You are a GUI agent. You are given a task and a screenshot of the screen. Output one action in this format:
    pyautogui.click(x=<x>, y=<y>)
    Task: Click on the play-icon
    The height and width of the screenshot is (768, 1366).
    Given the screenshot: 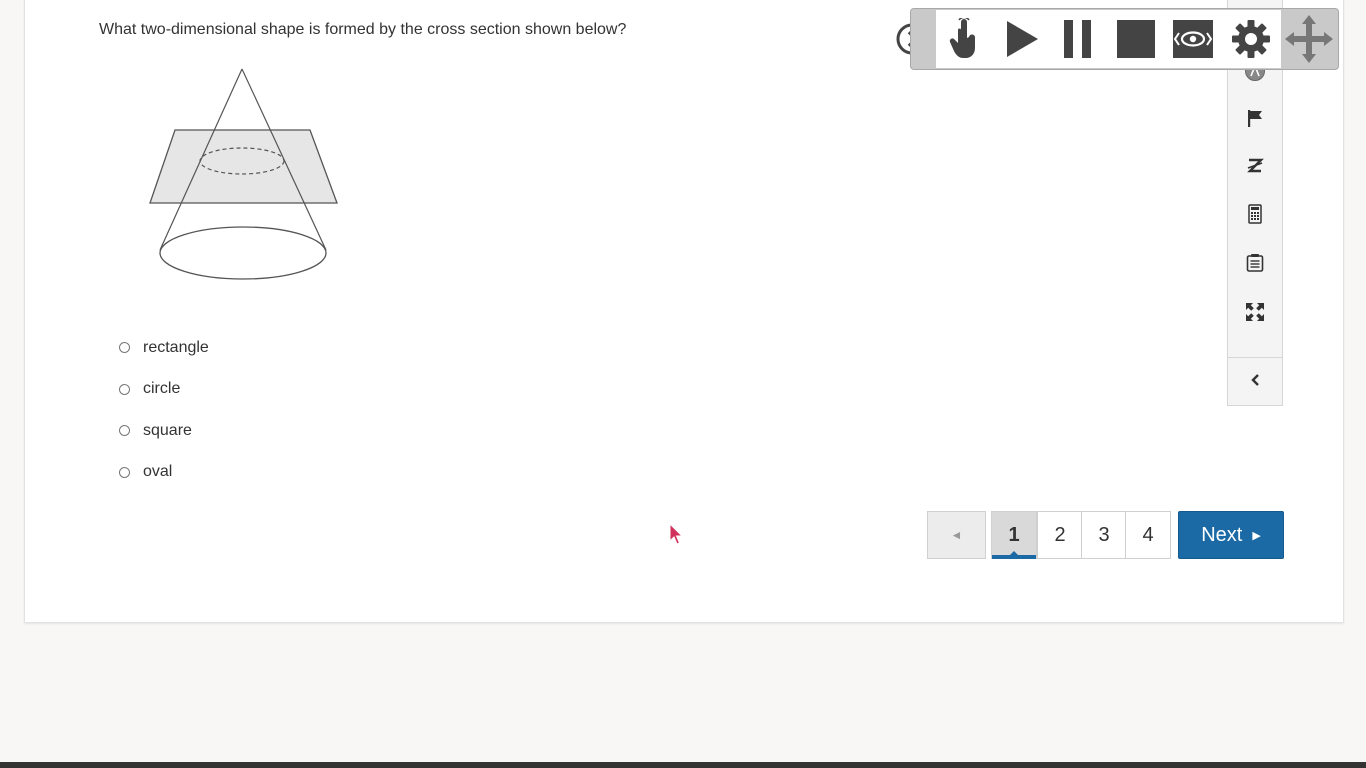 What is the action you would take?
    pyautogui.click(x=1022, y=39)
    